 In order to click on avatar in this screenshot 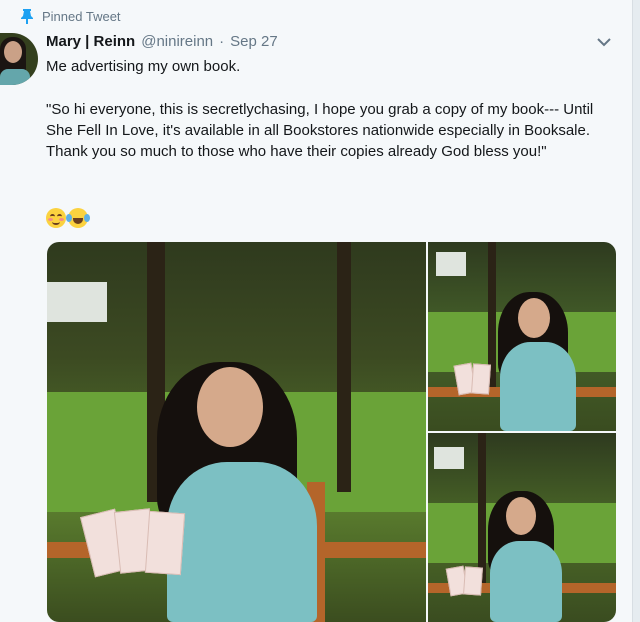, I will do `click(19, 59)`.